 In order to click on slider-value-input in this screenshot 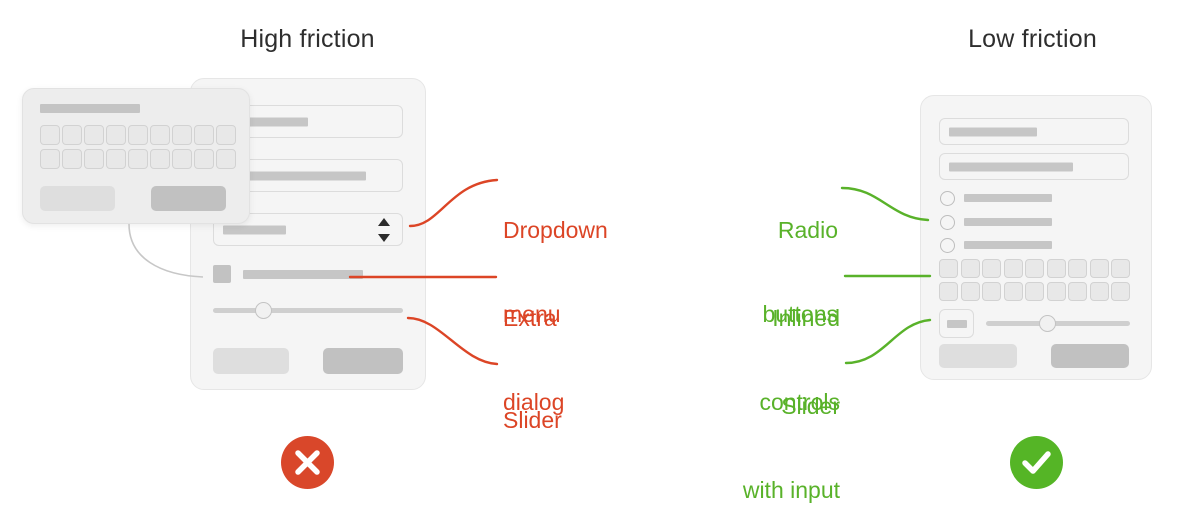, I will do `click(956, 323)`.